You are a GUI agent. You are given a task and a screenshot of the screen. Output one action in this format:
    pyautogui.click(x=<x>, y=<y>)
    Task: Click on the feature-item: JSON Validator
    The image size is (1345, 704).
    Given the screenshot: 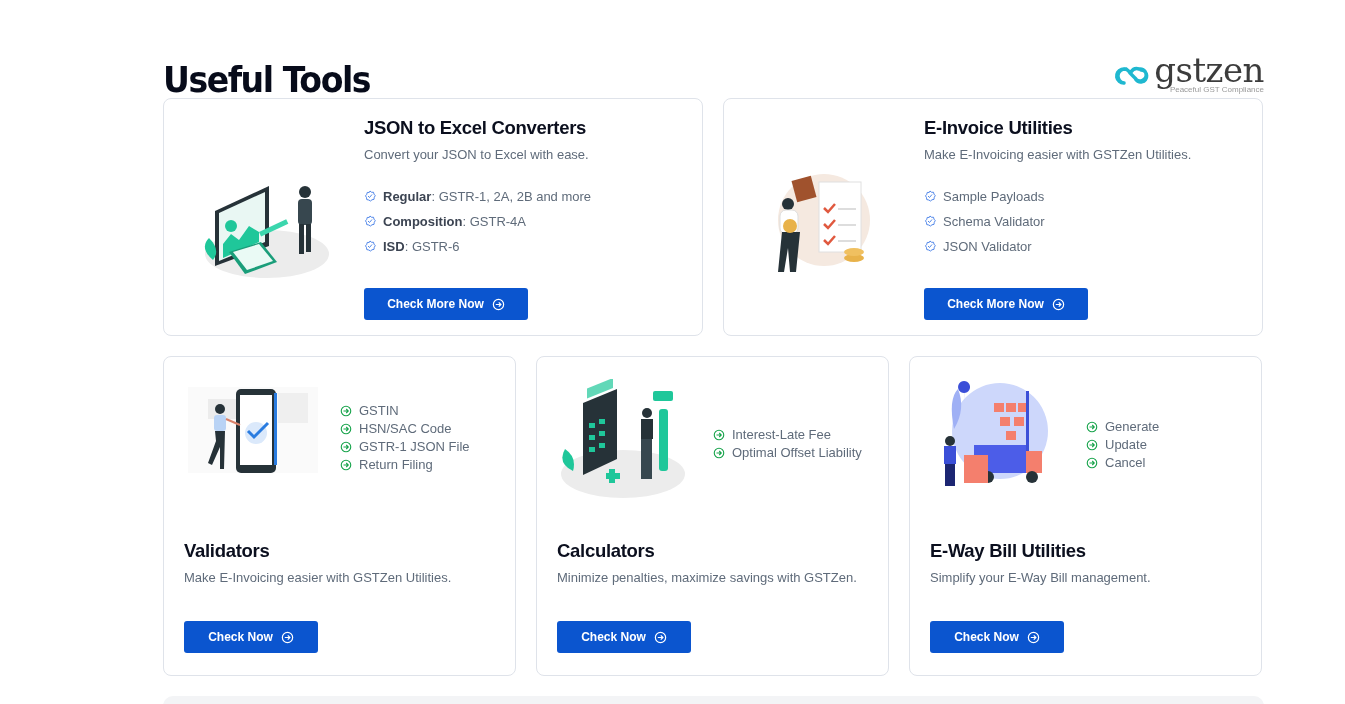 What is the action you would take?
    pyautogui.click(x=987, y=246)
    